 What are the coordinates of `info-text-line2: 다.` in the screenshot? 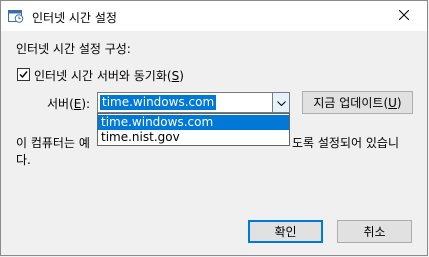 It's located at (23, 160).